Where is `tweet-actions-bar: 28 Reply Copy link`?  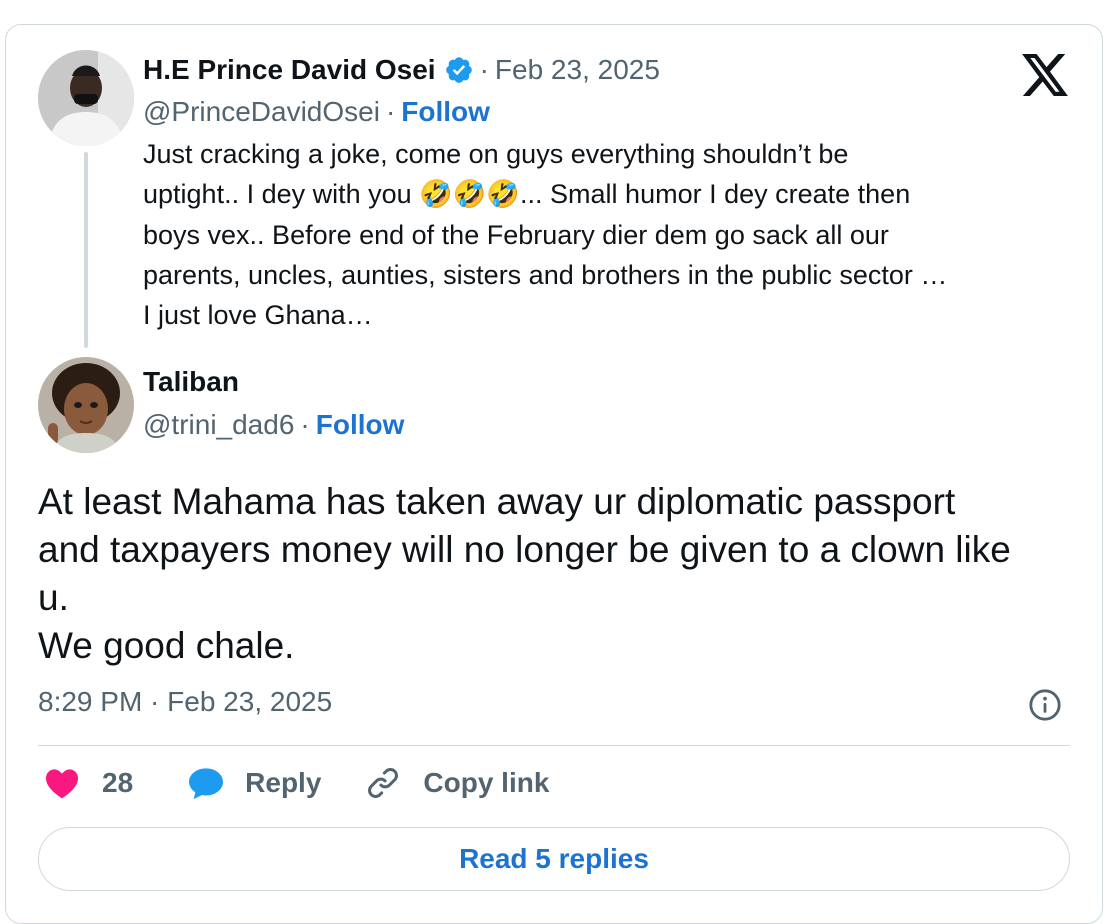
tweet-actions-bar: 28 Reply Copy link is located at coordinates (296, 783).